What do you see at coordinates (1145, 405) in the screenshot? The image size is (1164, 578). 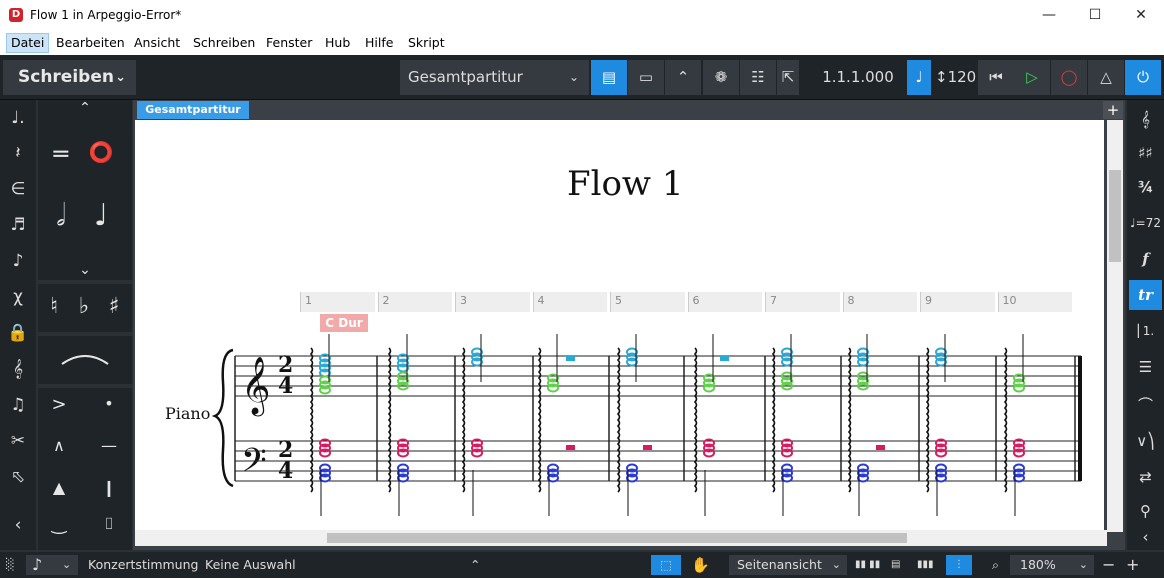 I see `holds-pauses-icon: ⌒` at bounding box center [1145, 405].